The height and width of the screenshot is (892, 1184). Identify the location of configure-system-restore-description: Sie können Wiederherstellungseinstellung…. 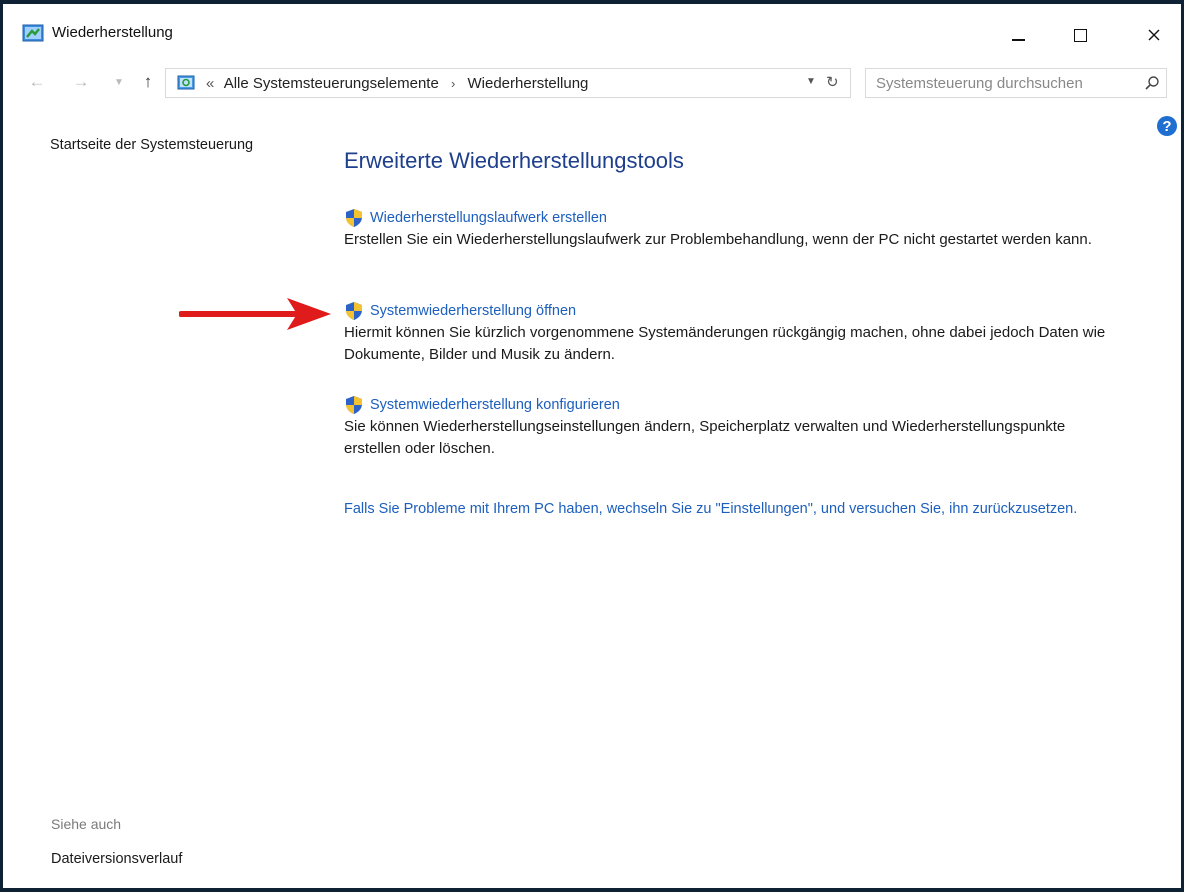
(705, 437).